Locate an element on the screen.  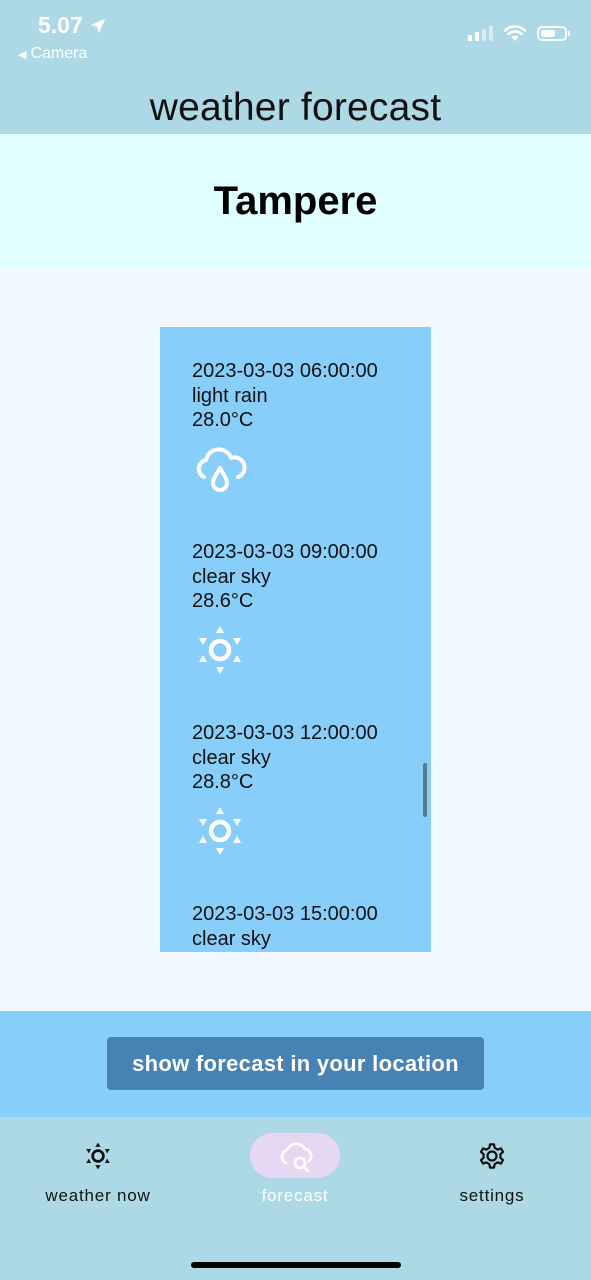
location-arrow-icon is located at coordinates (97, 25).